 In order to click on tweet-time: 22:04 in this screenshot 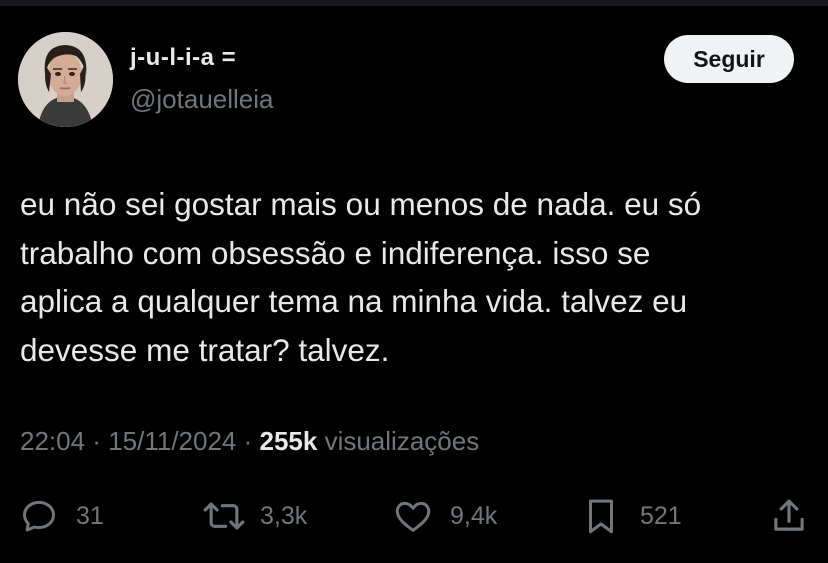, I will do `click(52, 441)`.